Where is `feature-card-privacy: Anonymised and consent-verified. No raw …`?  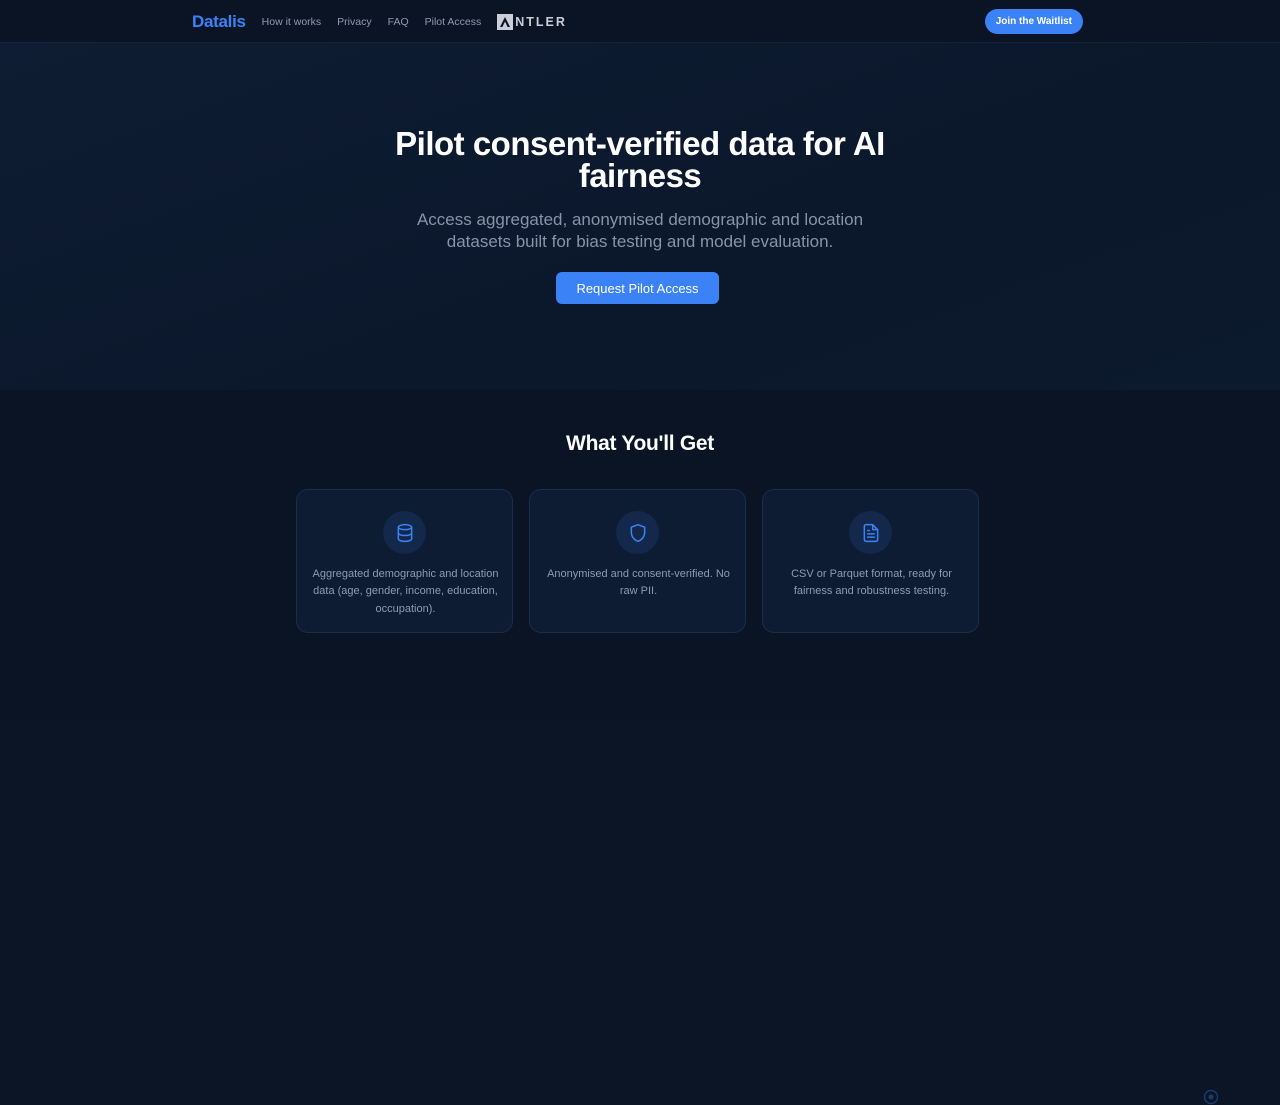 feature-card-privacy: Anonymised and consent-verified. No raw … is located at coordinates (637, 561).